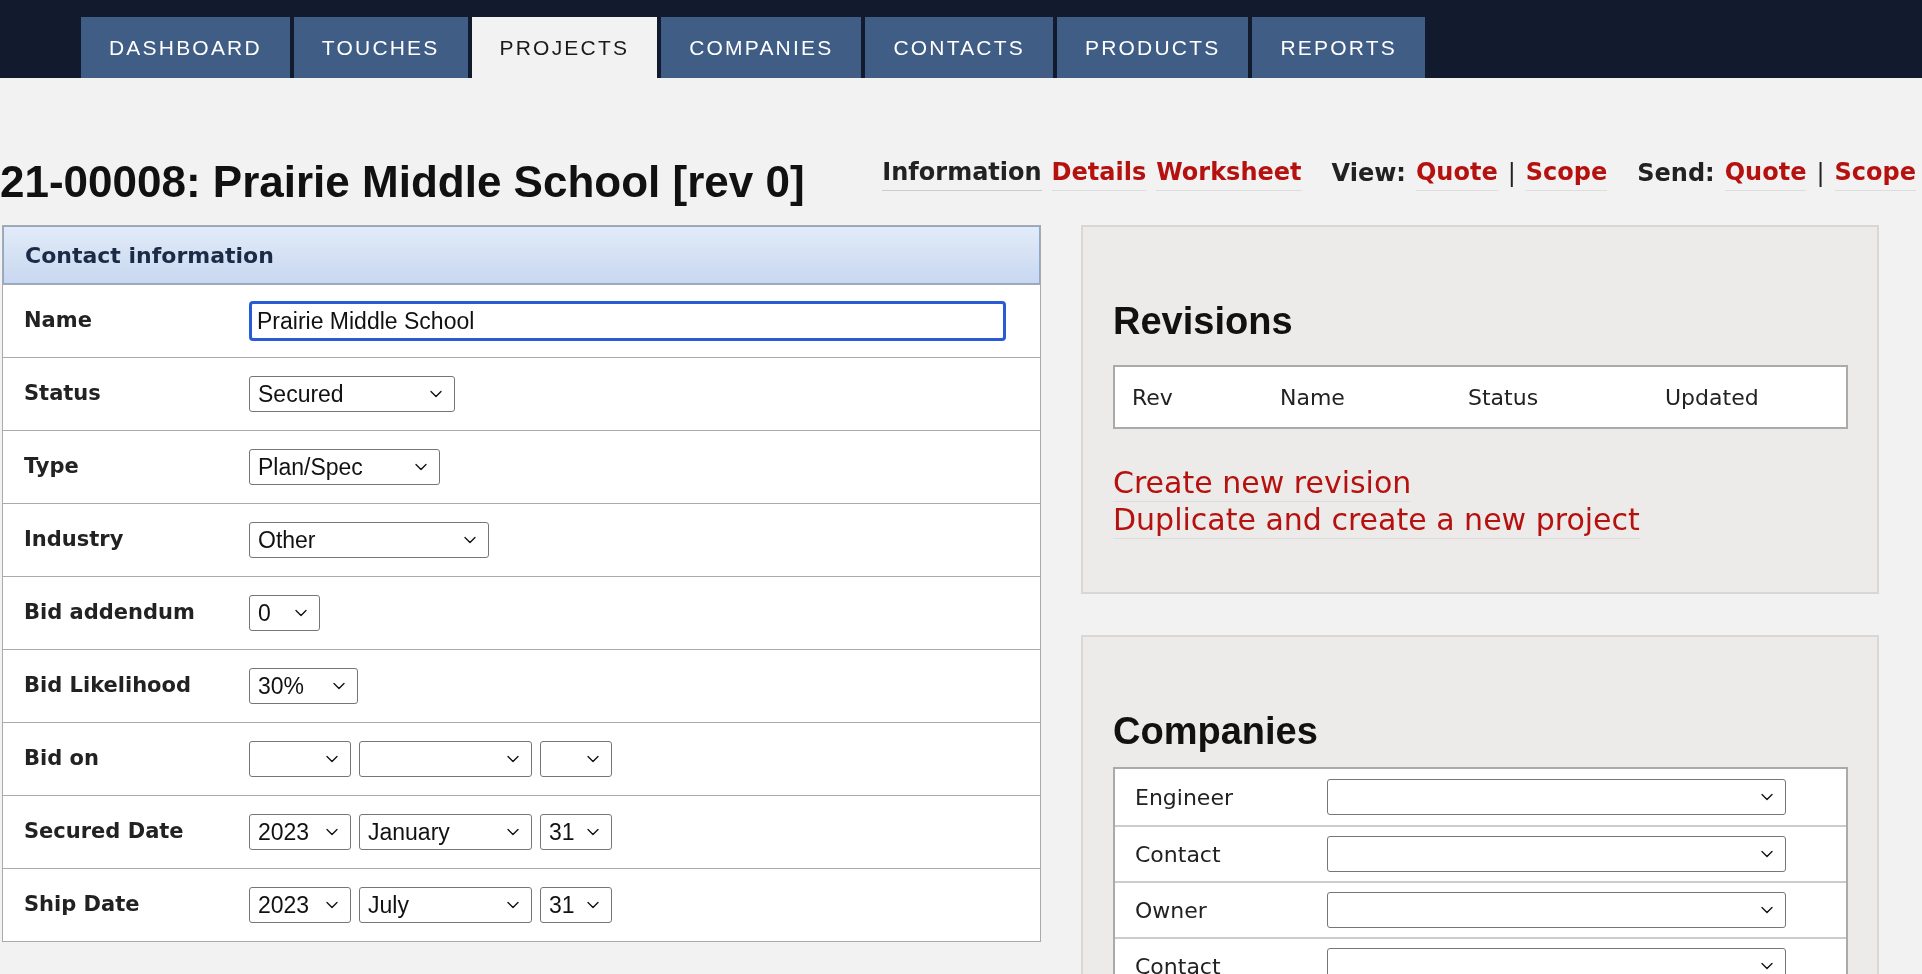  Describe the element at coordinates (1216, 731) in the screenshot. I see `section-heading: Companies` at that location.